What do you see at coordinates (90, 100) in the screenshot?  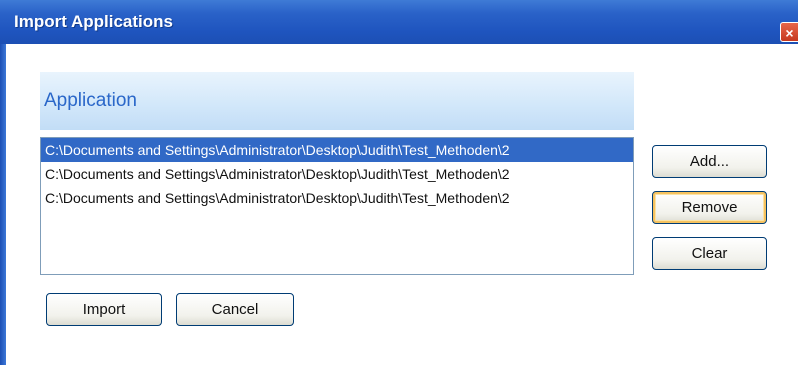 I see `application-column-header: Application` at bounding box center [90, 100].